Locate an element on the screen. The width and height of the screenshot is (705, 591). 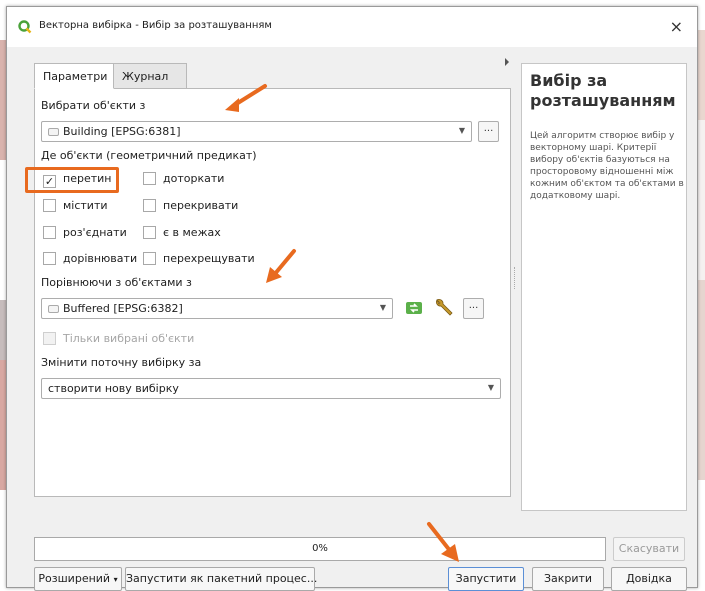
annotation-highlight-box is located at coordinates (72, 180).